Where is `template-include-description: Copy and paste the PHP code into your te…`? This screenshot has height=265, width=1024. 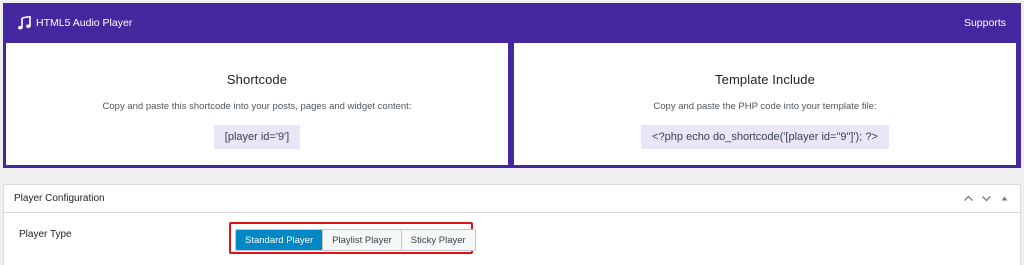 template-include-description: Copy and paste the PHP code into your te… is located at coordinates (765, 106).